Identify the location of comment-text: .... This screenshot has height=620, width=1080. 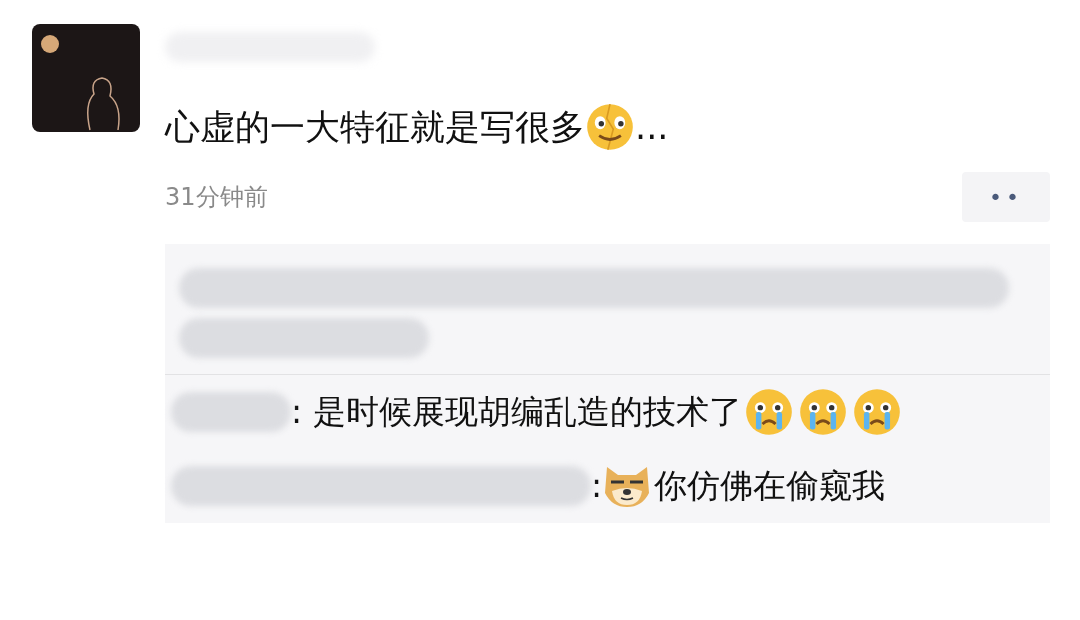
(652, 127).